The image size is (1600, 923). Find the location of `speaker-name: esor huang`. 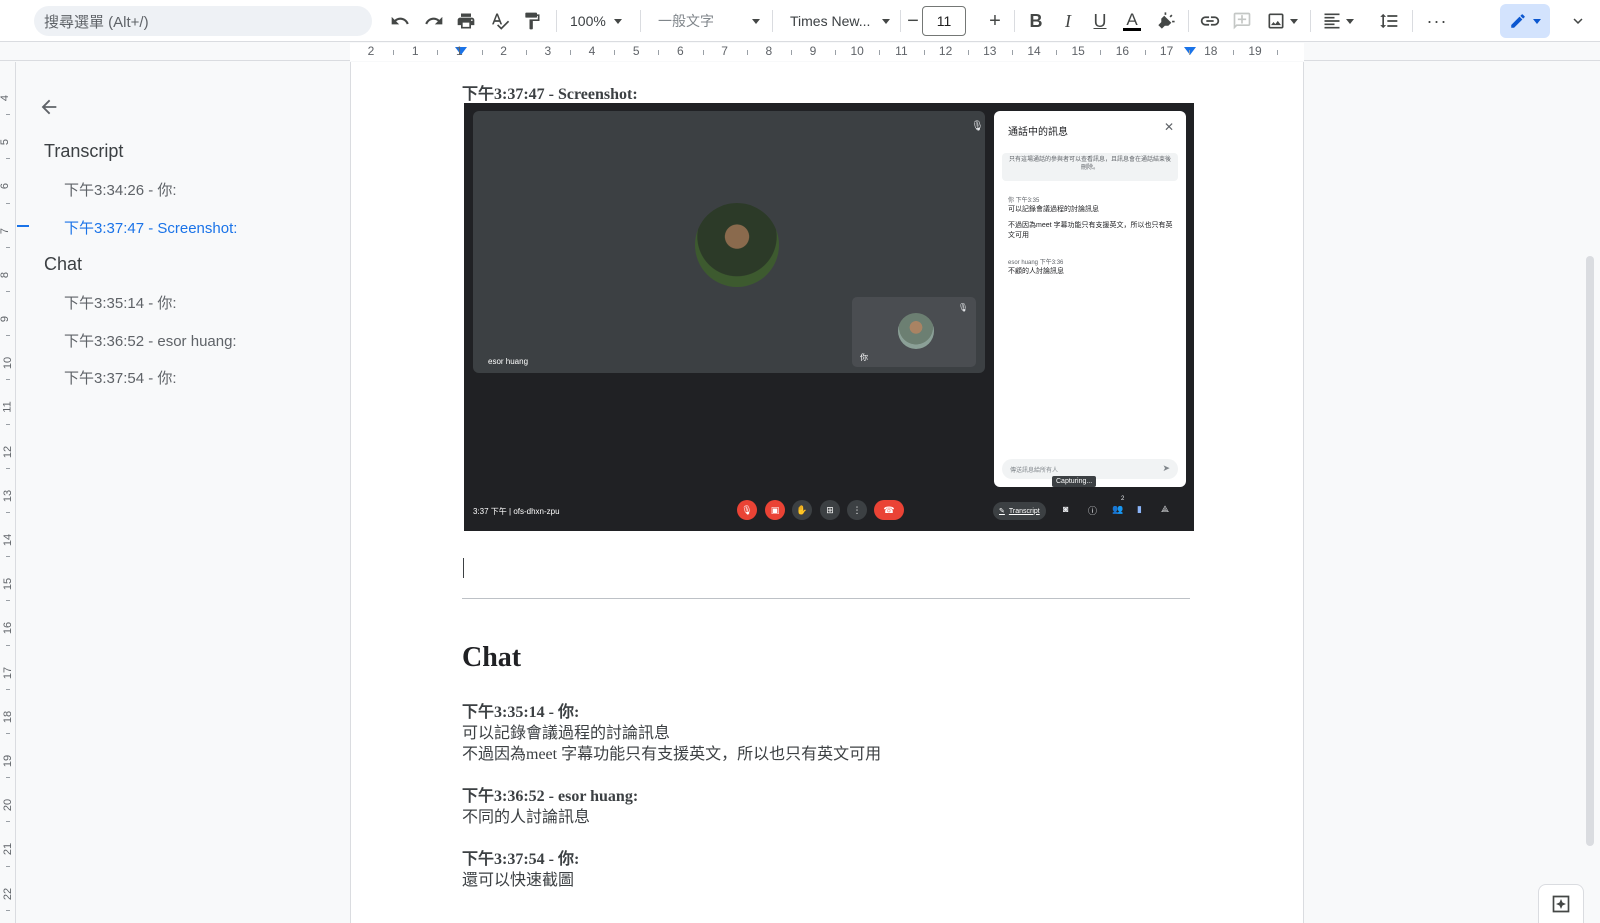

speaker-name: esor huang is located at coordinates (508, 361).